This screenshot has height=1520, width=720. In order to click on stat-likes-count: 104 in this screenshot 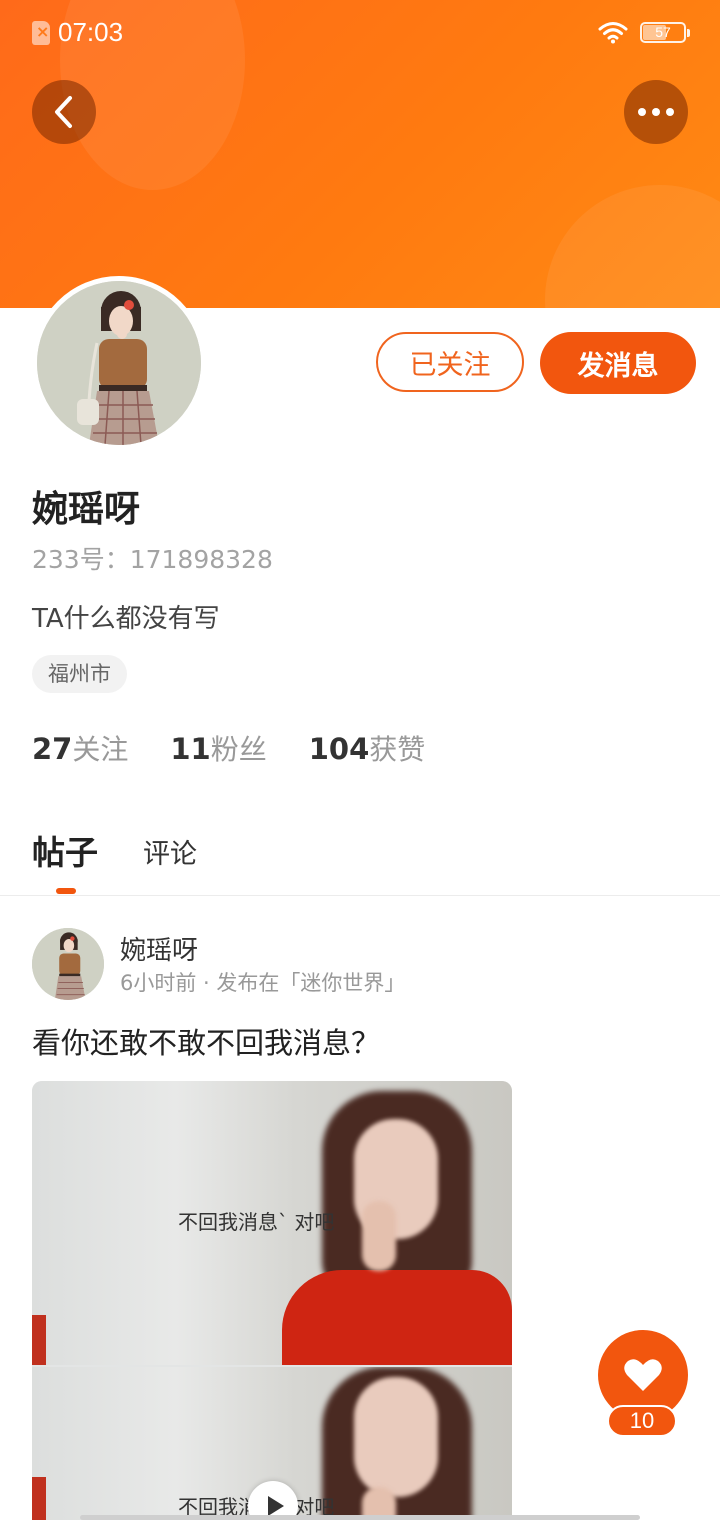, I will do `click(339, 749)`.